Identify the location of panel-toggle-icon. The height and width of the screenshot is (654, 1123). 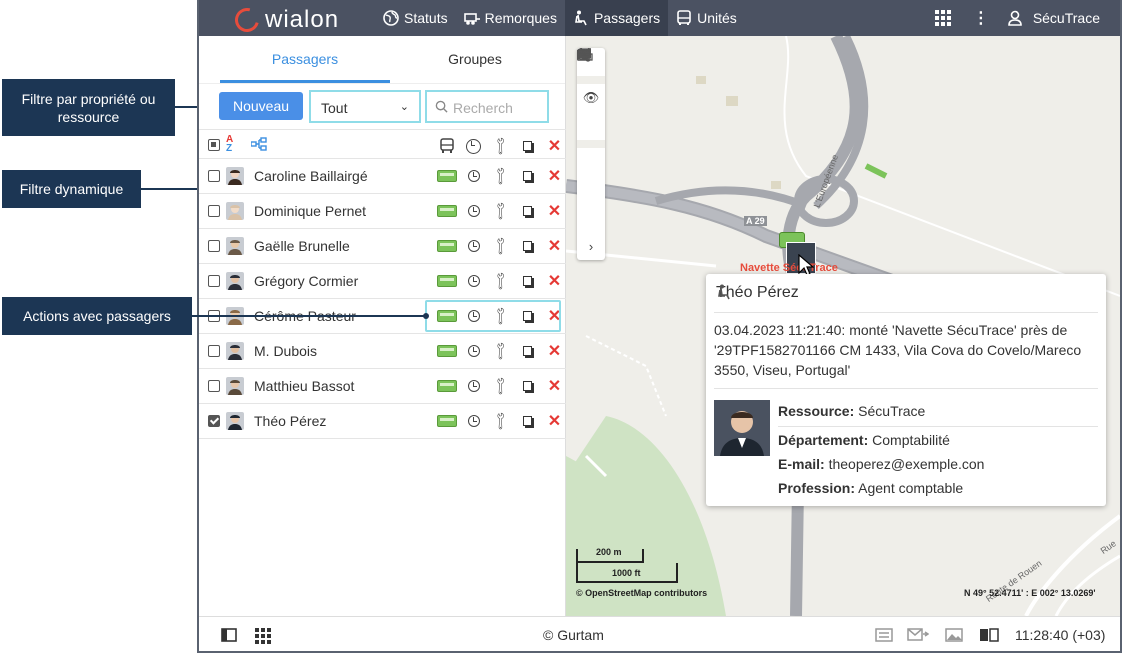
(229, 635).